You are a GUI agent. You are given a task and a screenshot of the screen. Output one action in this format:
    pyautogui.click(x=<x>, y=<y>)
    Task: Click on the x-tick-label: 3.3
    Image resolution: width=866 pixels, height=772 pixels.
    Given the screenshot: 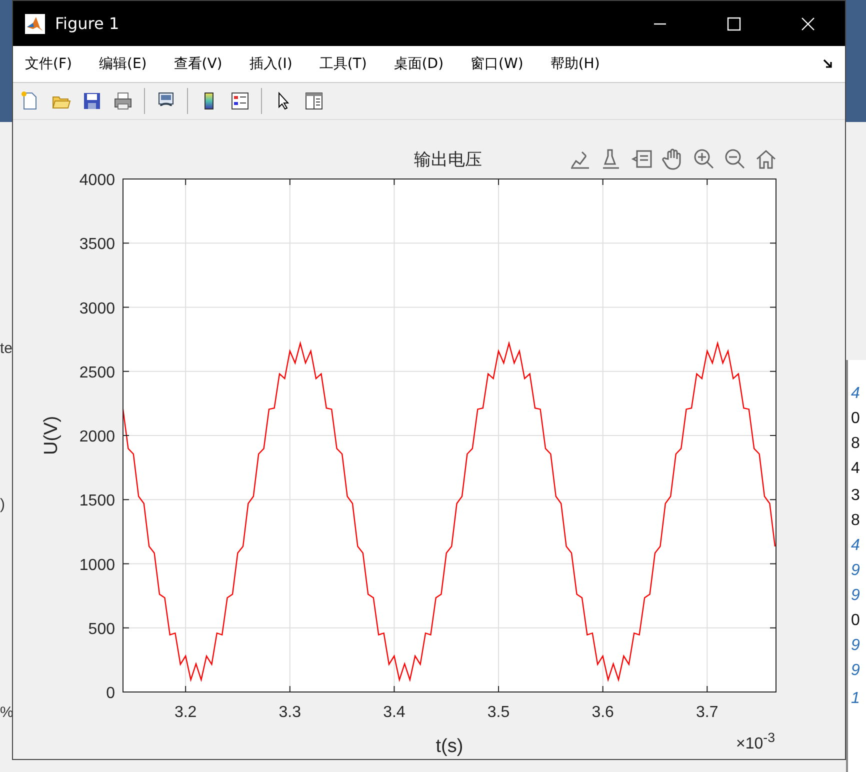 What is the action you would take?
    pyautogui.click(x=290, y=712)
    